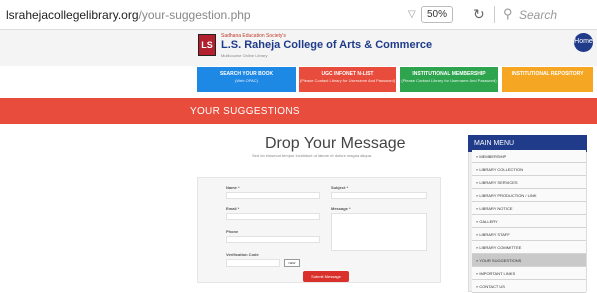  I want to click on name-field, so click(273, 195).